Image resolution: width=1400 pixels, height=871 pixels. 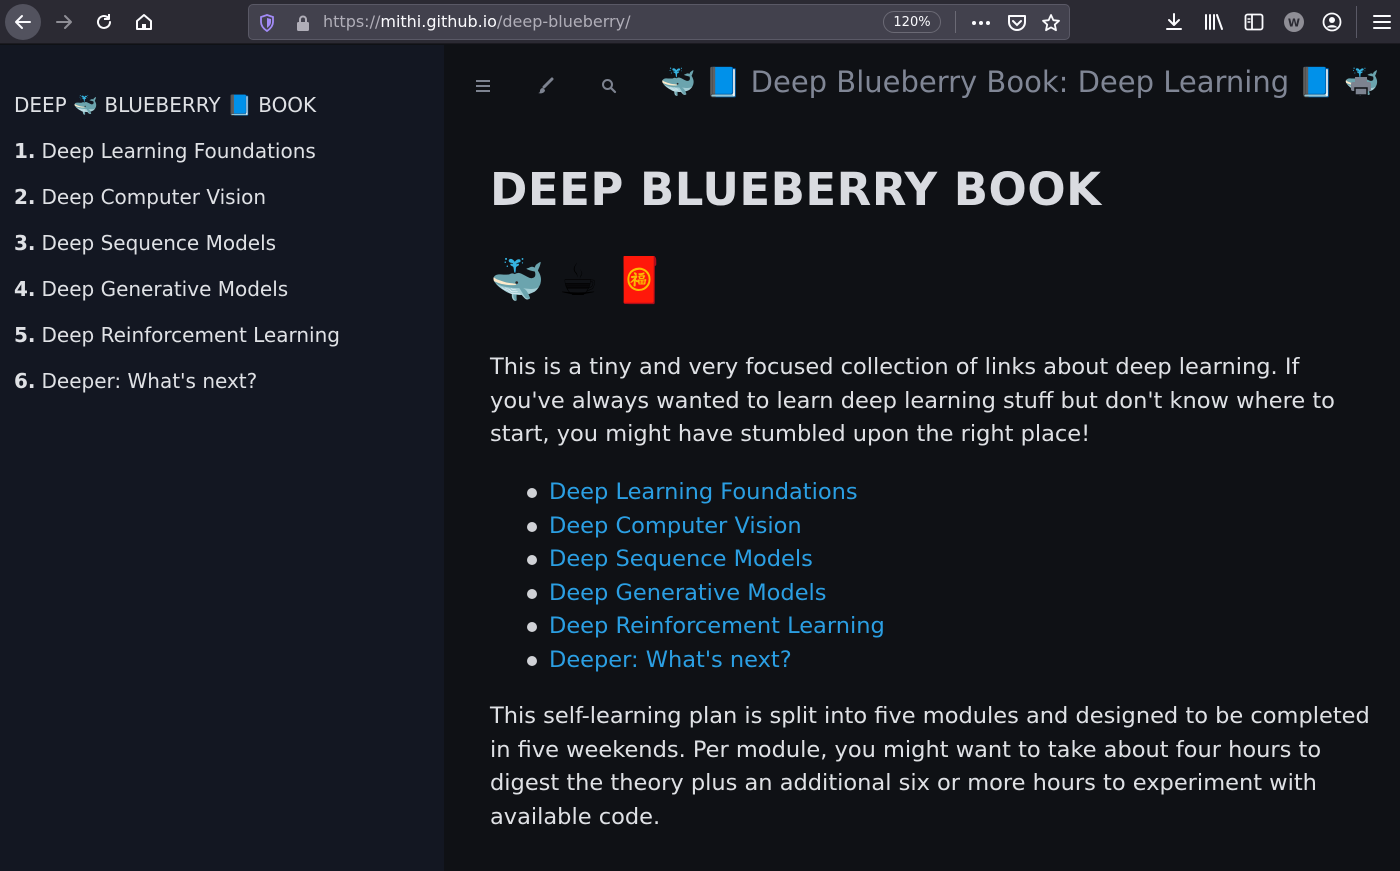 I want to click on chapter-number: 4., so click(x=25, y=289).